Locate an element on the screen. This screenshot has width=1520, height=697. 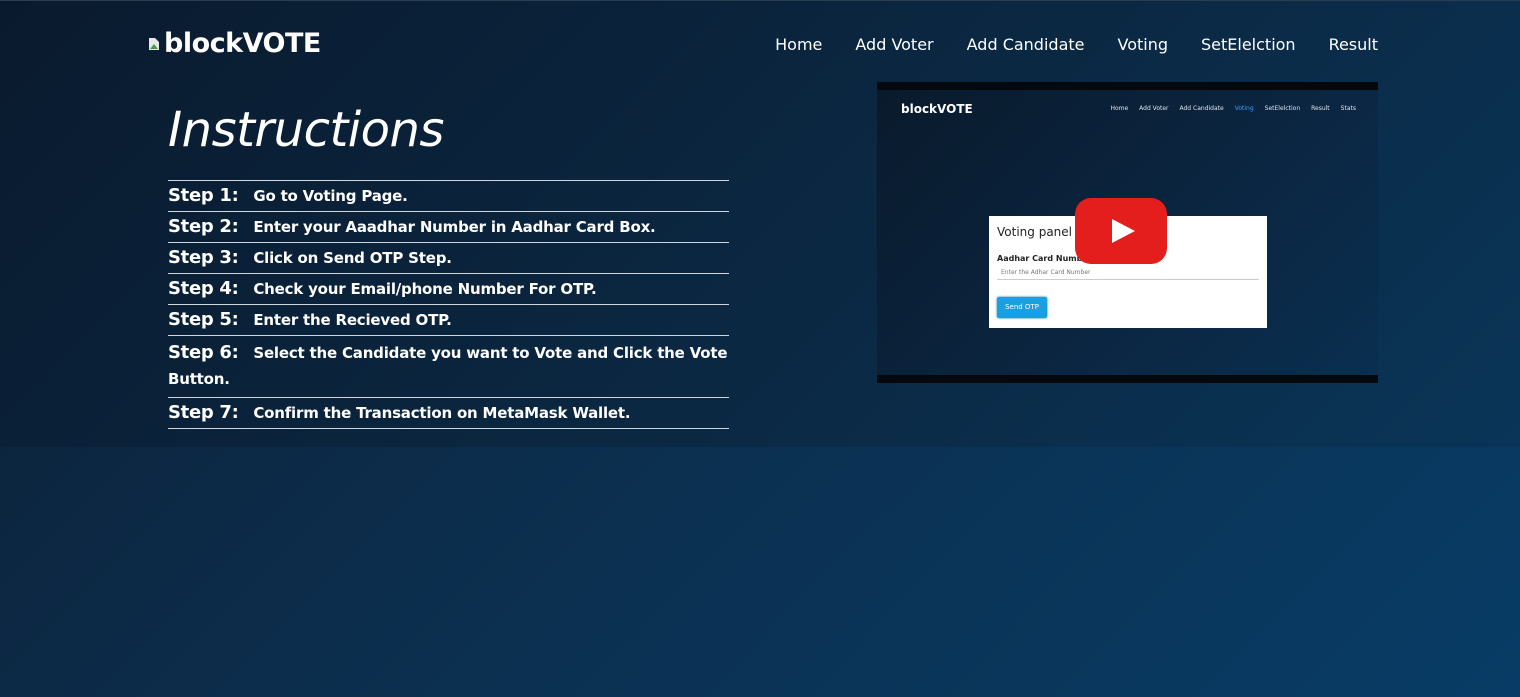
step-text: Go to Voting Page. is located at coordinates (330, 196).